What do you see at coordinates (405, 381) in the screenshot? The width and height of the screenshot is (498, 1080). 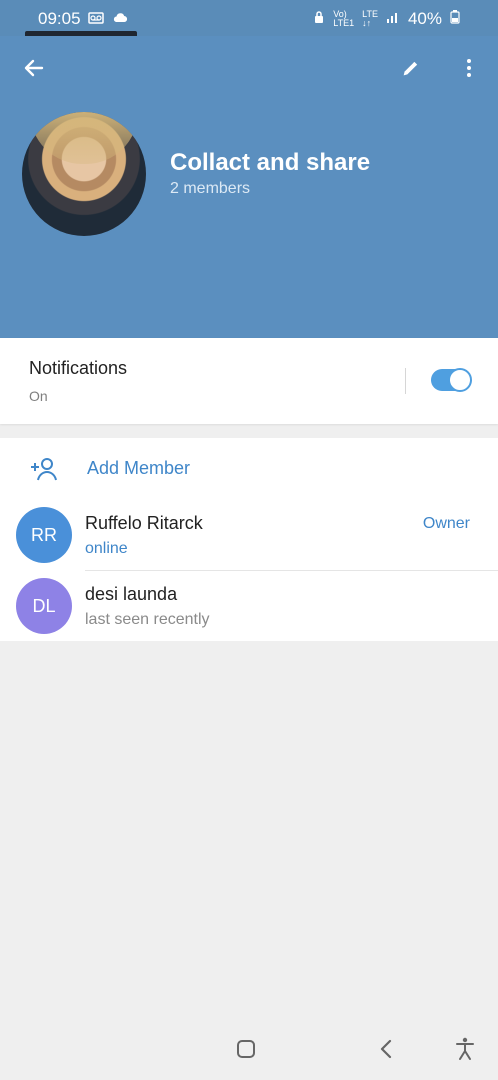 I see `notifications-divider` at bounding box center [405, 381].